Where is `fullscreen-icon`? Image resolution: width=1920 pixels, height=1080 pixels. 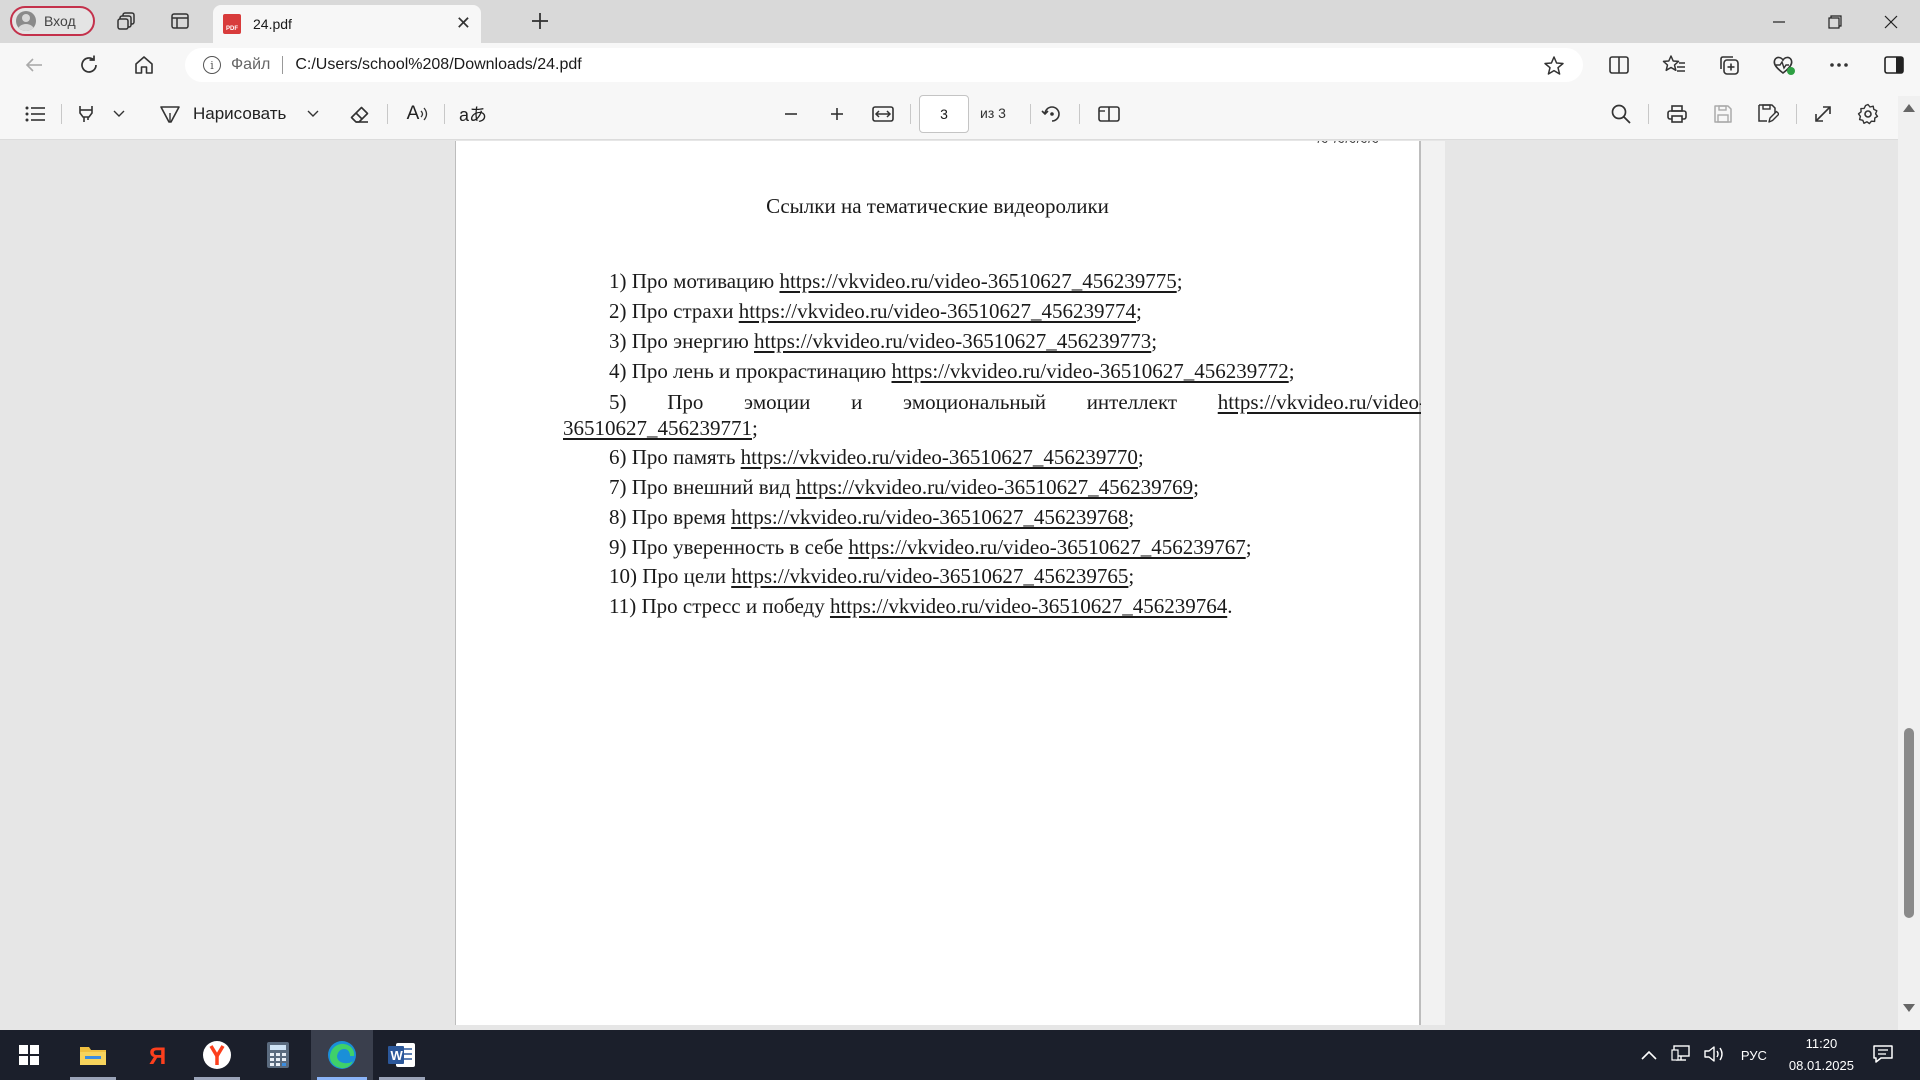 fullscreen-icon is located at coordinates (1823, 114).